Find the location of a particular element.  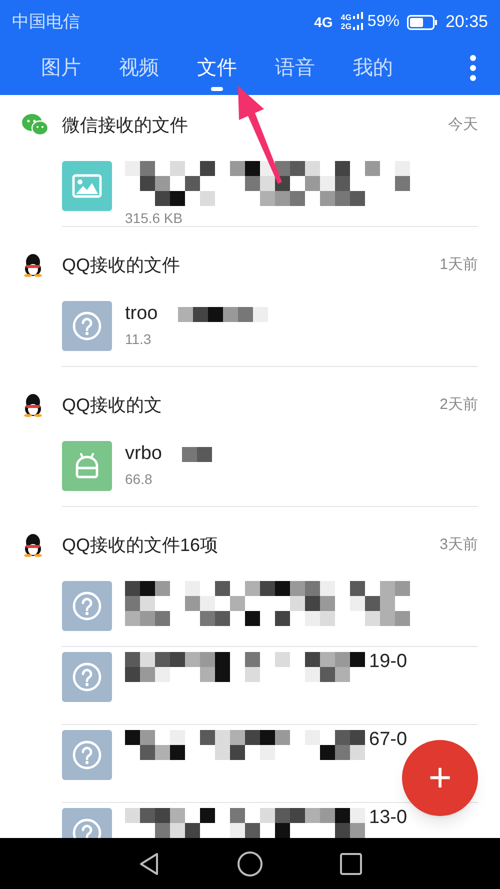

battery-percent: 59% is located at coordinates (383, 22).